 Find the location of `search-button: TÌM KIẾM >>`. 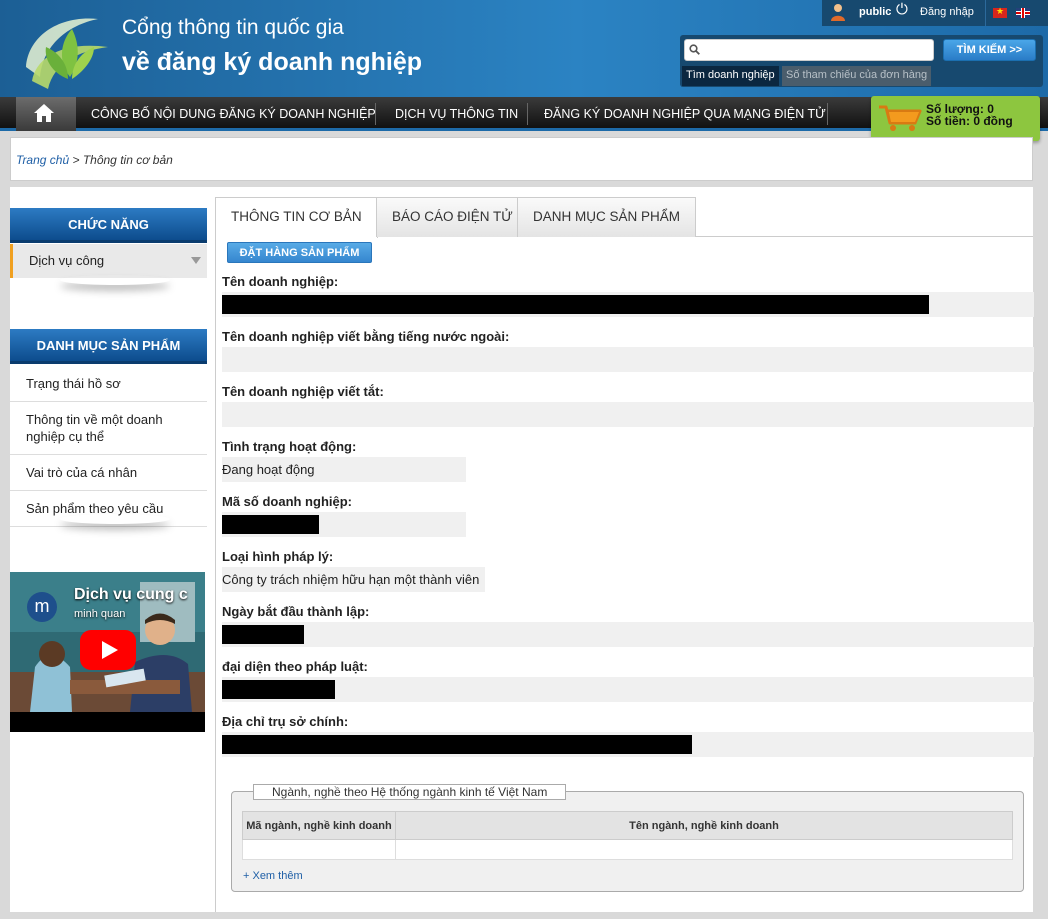

search-button: TÌM KIẾM >> is located at coordinates (989, 50).